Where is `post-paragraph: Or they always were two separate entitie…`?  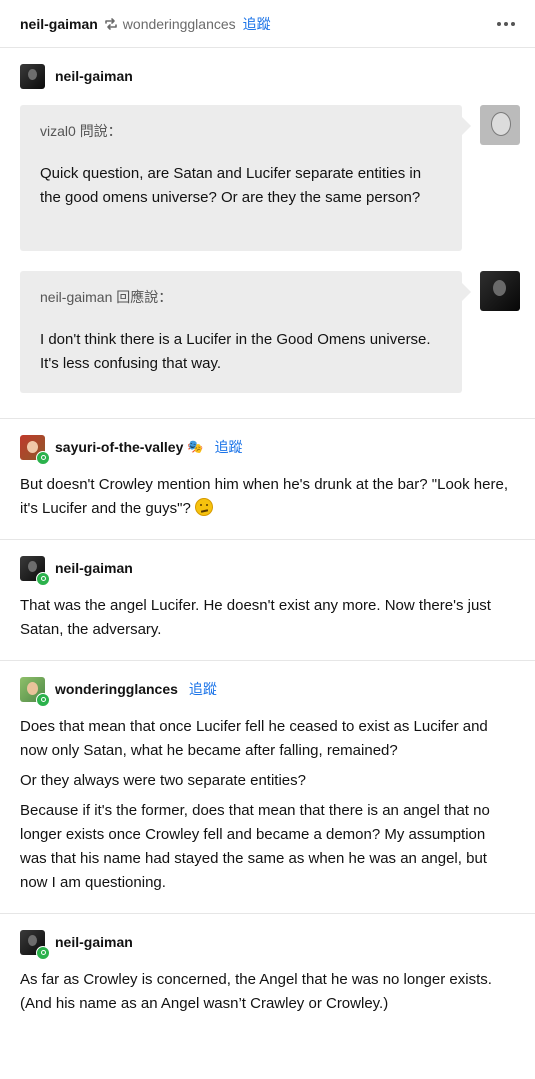 post-paragraph: Or they always were two separate entitie… is located at coordinates (163, 780).